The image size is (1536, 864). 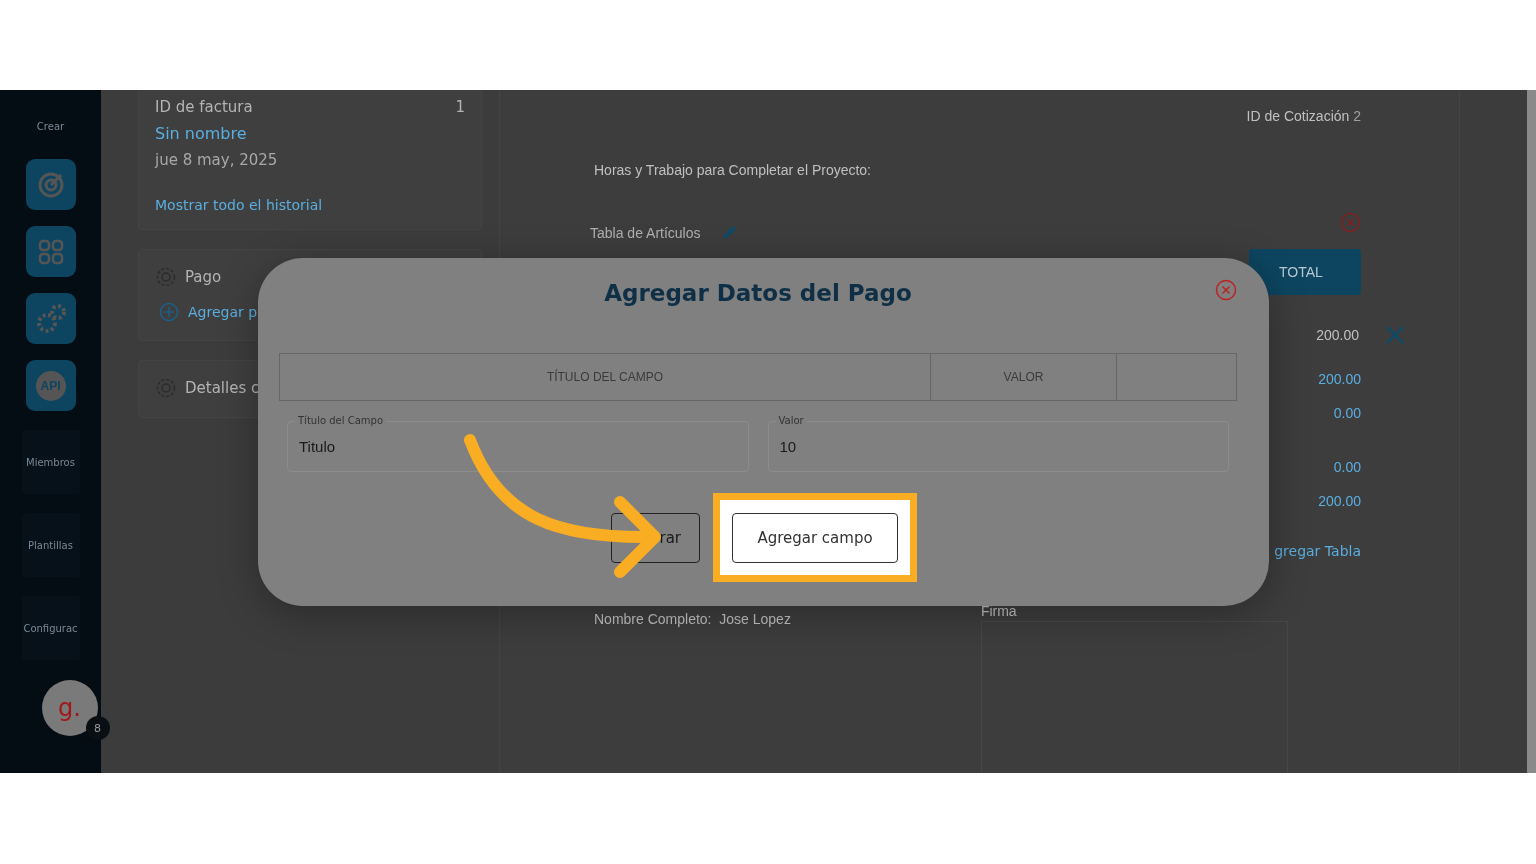 I want to click on nav-item: Miembros, so click(x=50, y=462).